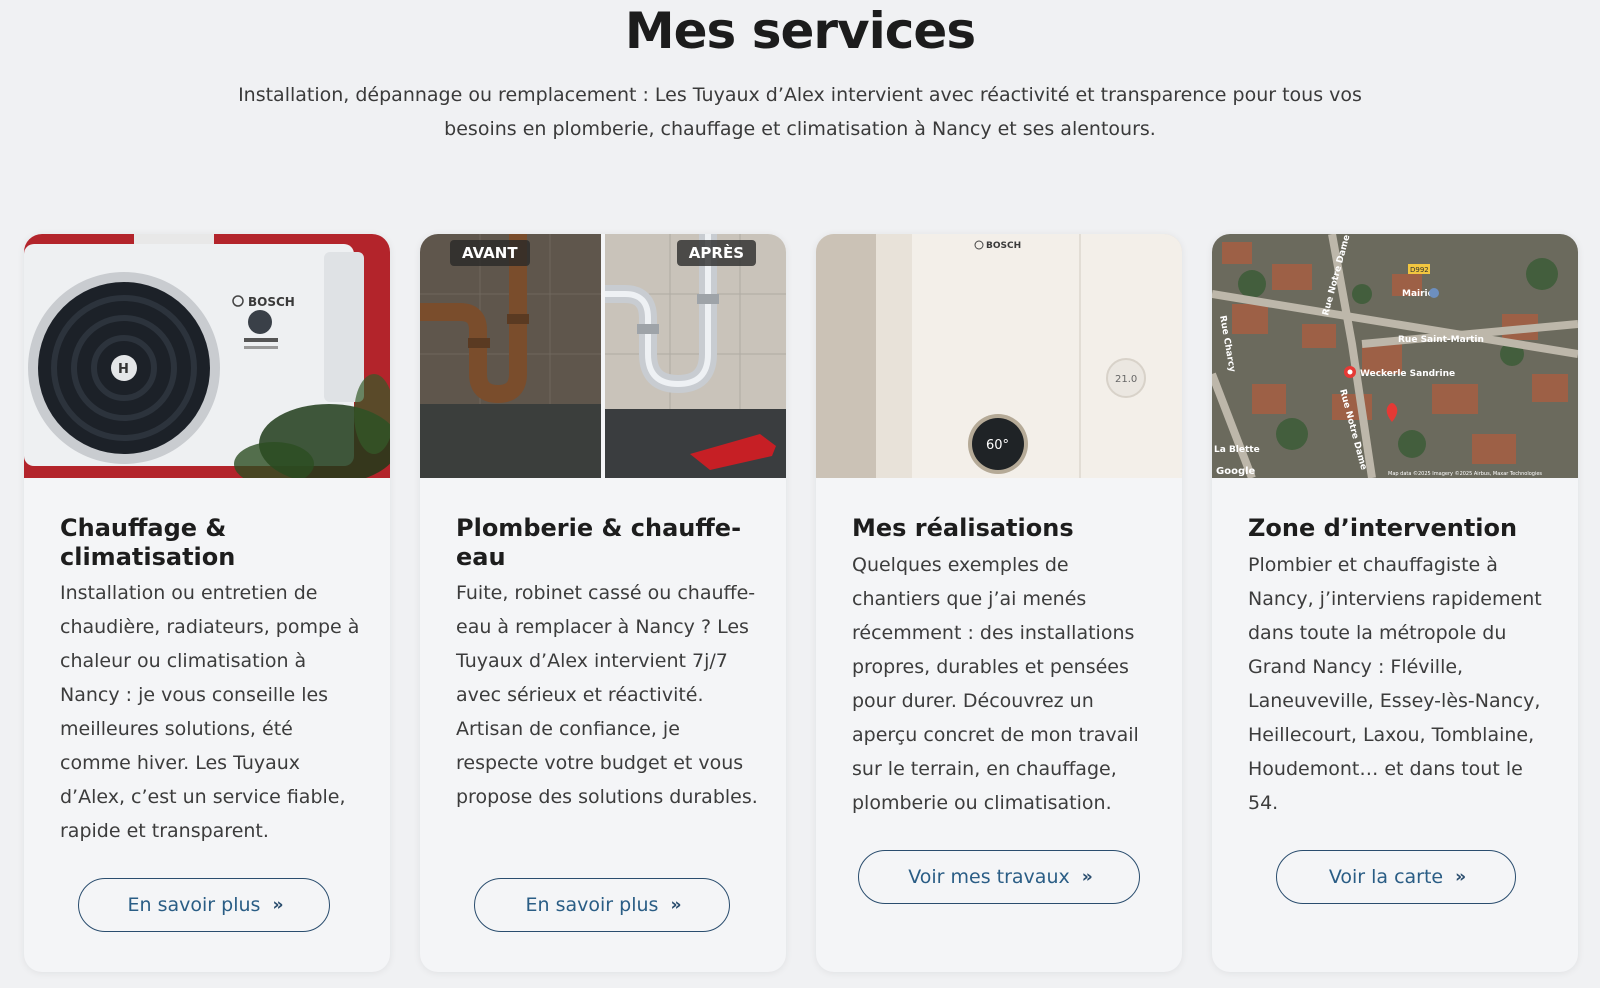 The image size is (1600, 988). Describe the element at coordinates (123, 369) in the screenshot. I see `svg-text: H` at that location.